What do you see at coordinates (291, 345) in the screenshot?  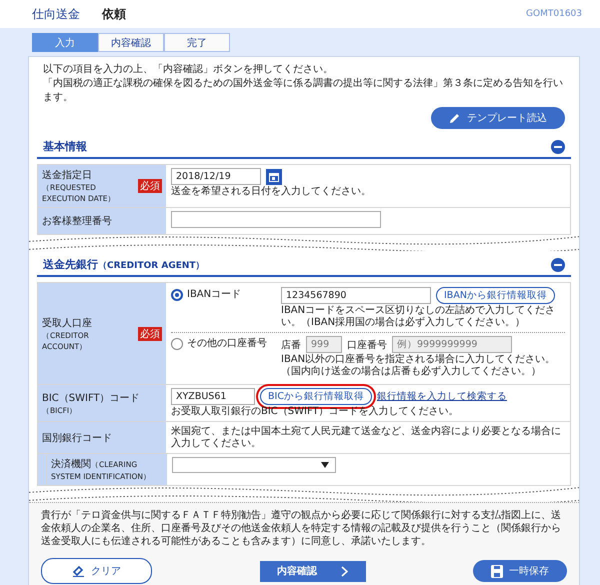 I see `field-label: 店番` at bounding box center [291, 345].